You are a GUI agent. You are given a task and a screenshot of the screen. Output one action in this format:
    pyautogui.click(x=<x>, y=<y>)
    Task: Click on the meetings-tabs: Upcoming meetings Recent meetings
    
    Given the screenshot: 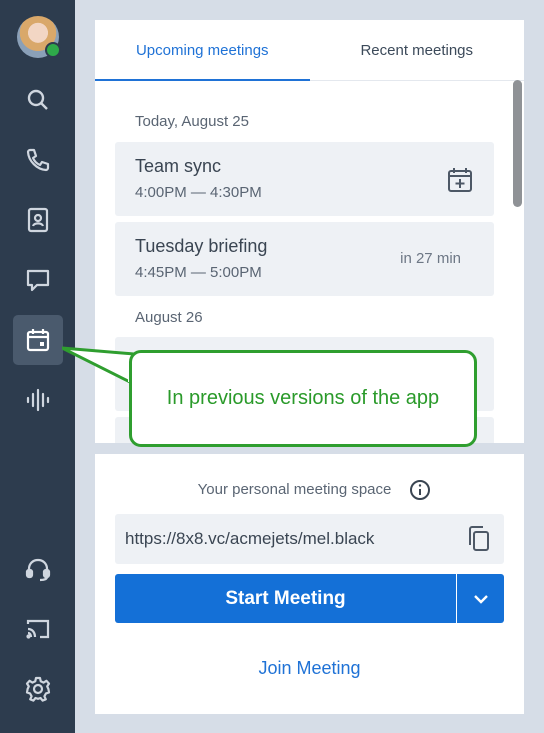 What is the action you would take?
    pyautogui.click(x=309, y=50)
    